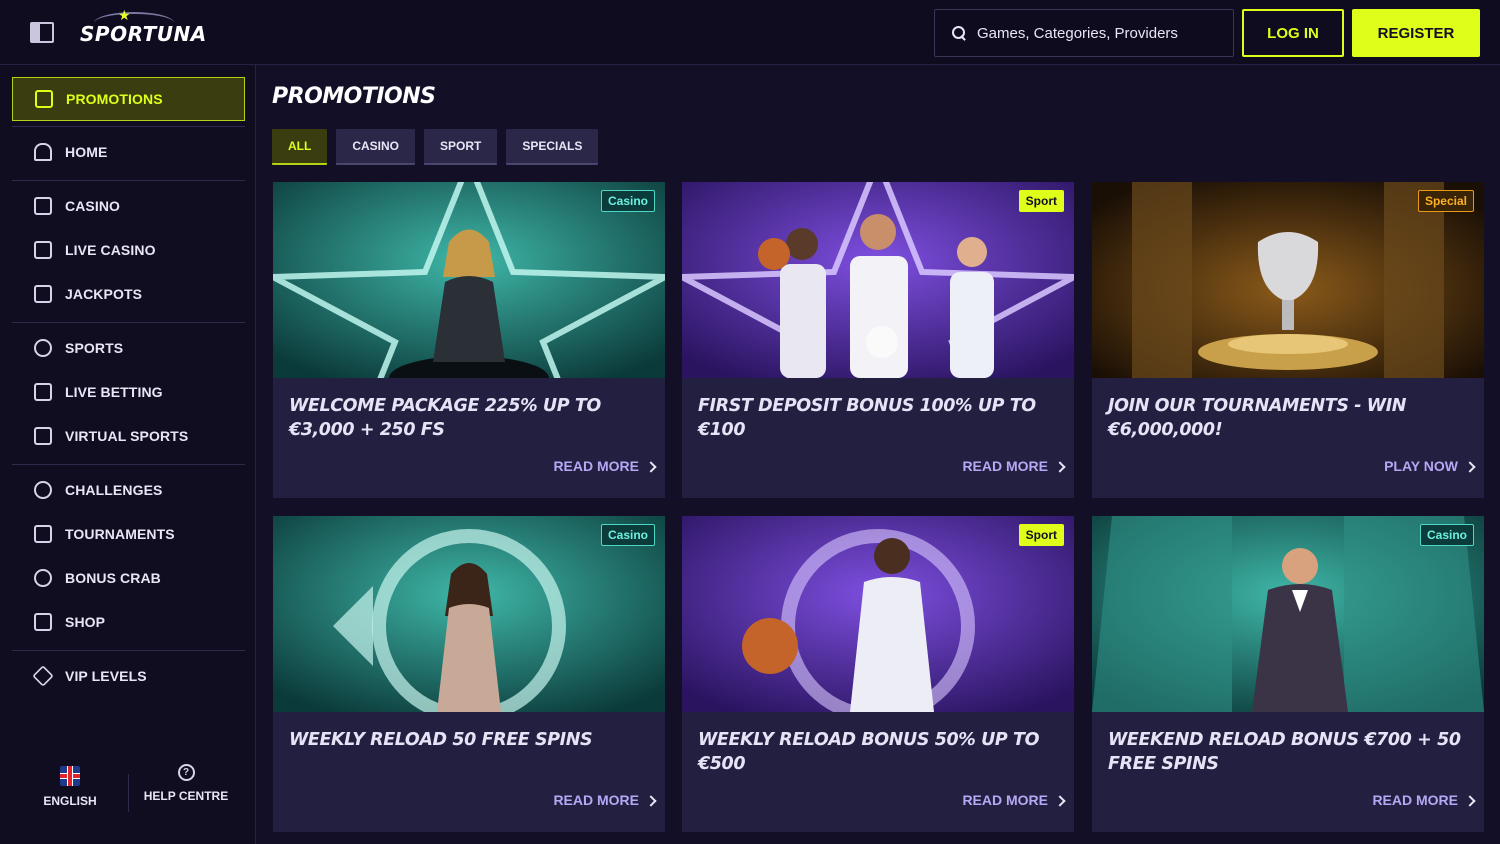 The width and height of the screenshot is (1500, 844). Describe the element at coordinates (300, 147) in the screenshot. I see `filter-all: ALL` at that location.